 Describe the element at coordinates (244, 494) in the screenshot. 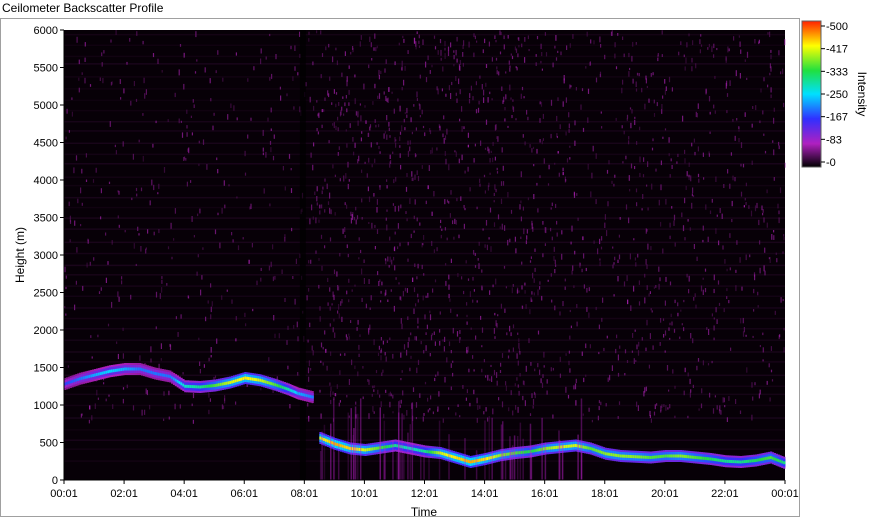

I see `x-tick-label: 06:01` at that location.